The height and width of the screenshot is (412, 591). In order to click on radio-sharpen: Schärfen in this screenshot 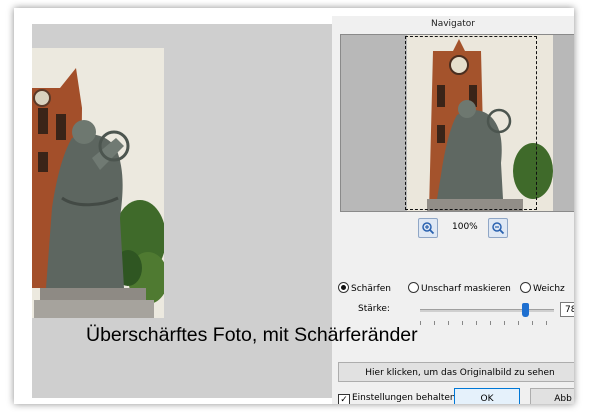, I will do `click(364, 288)`.